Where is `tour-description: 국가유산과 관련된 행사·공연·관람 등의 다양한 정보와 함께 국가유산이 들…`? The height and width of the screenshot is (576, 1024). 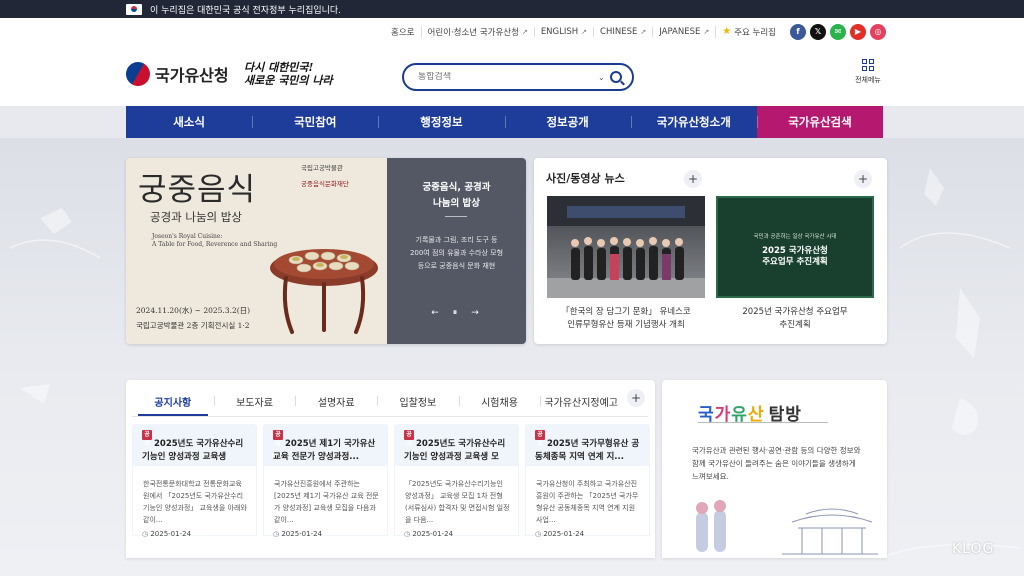 tour-description: 국가유산과 관련된 행사·공연·관람 등의 다양한 정보와 함께 국가유산이 들… is located at coordinates (776, 463).